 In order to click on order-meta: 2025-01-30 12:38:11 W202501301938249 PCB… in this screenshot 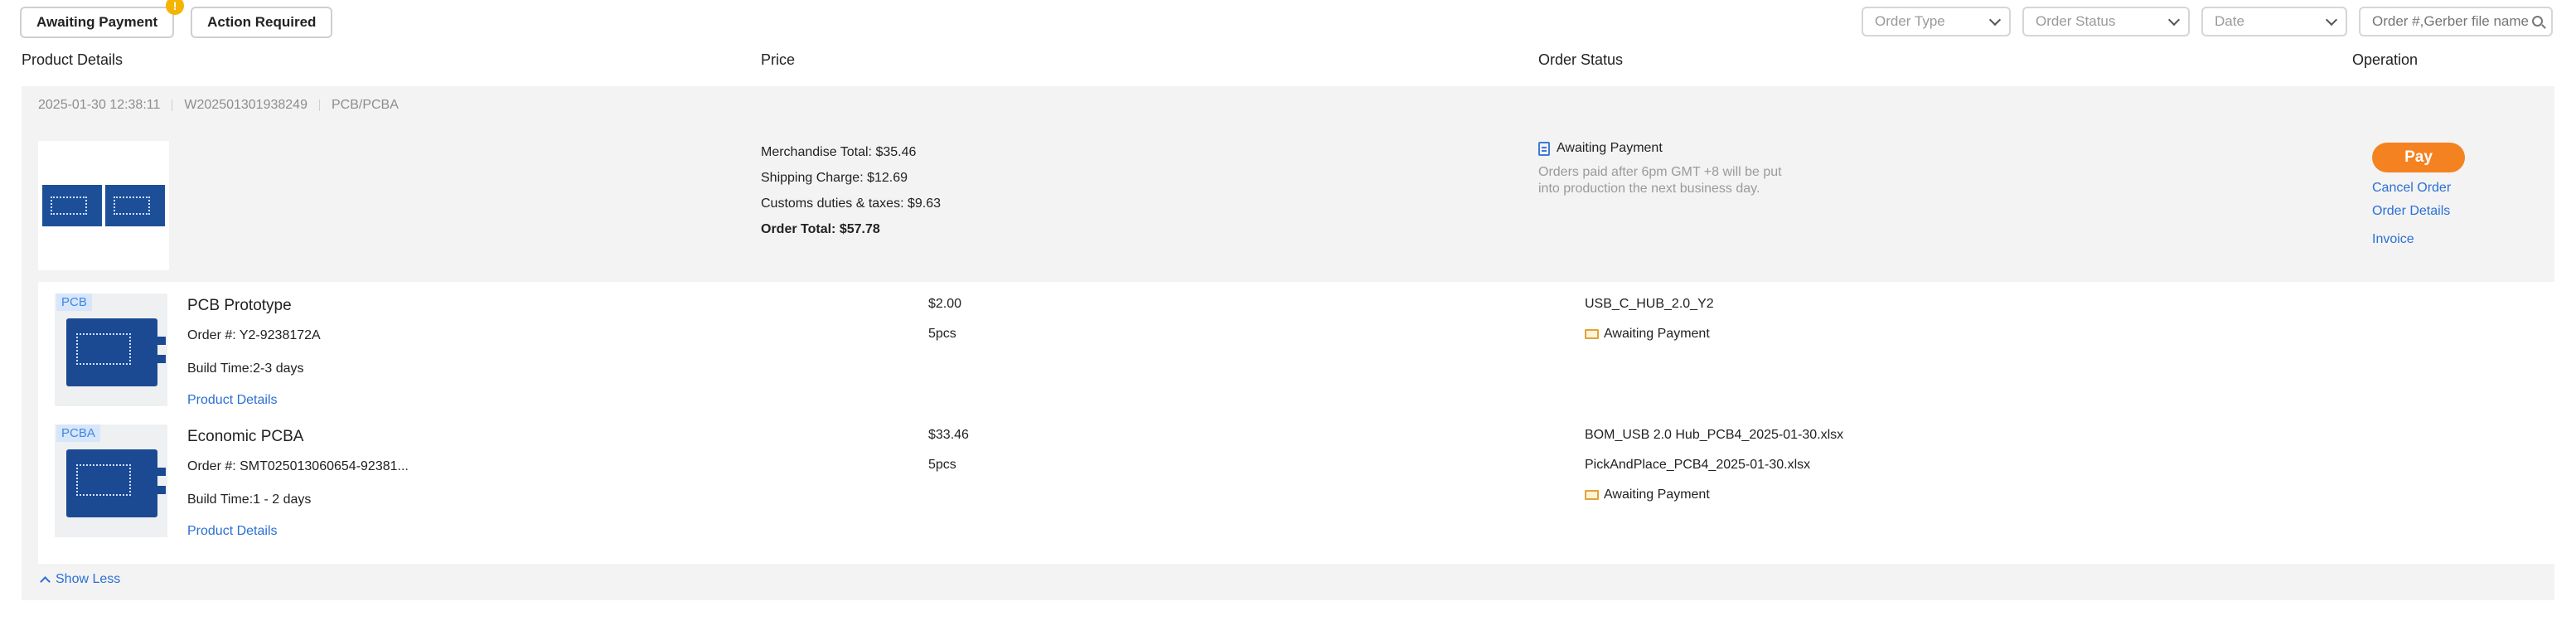, I will do `click(218, 105)`.